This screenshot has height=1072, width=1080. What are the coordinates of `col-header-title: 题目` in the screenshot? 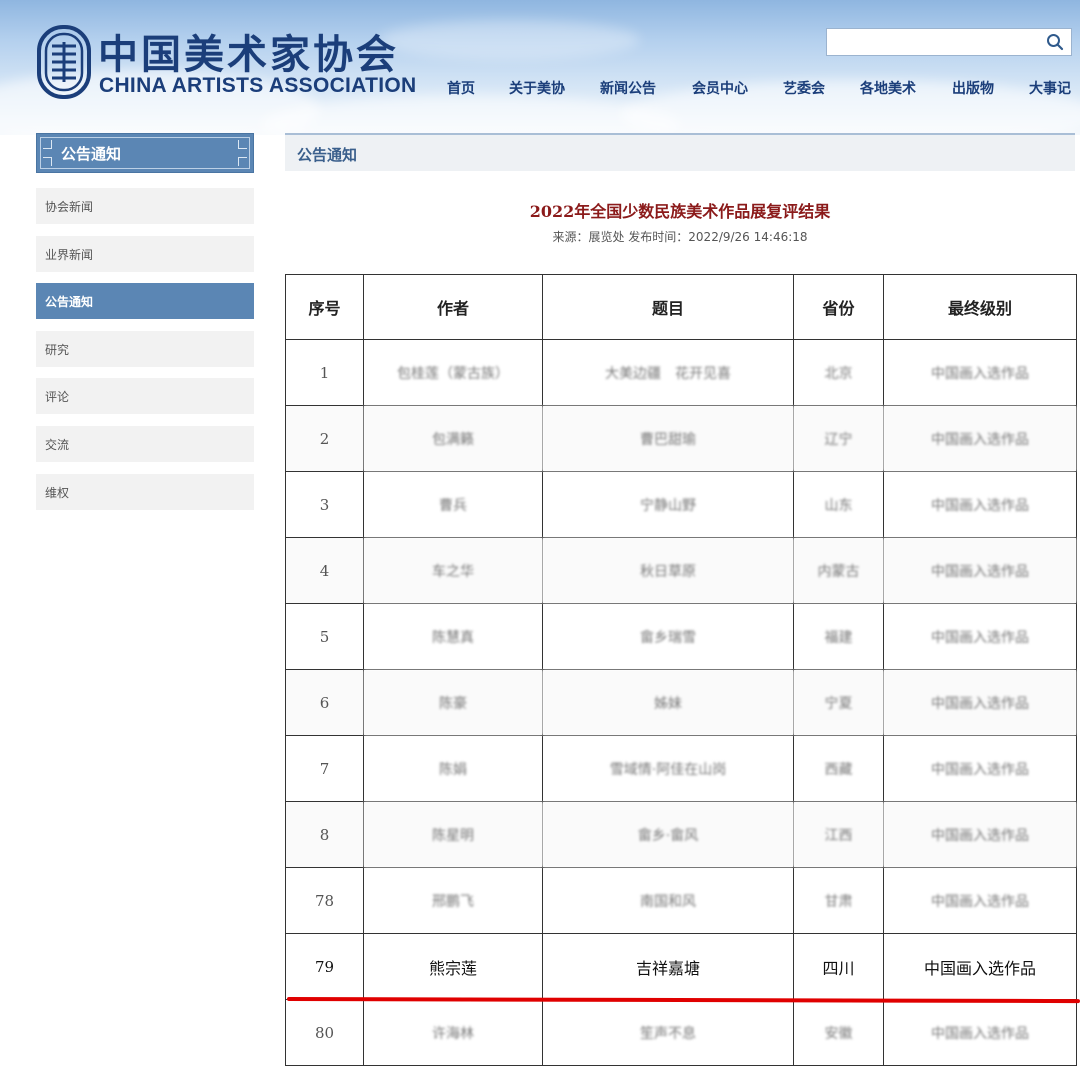 It's located at (668, 307).